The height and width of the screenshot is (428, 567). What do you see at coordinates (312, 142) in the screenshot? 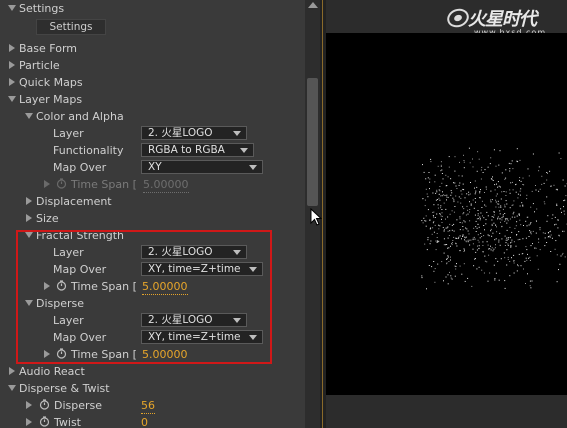
I see `scrollbar-thumb` at bounding box center [312, 142].